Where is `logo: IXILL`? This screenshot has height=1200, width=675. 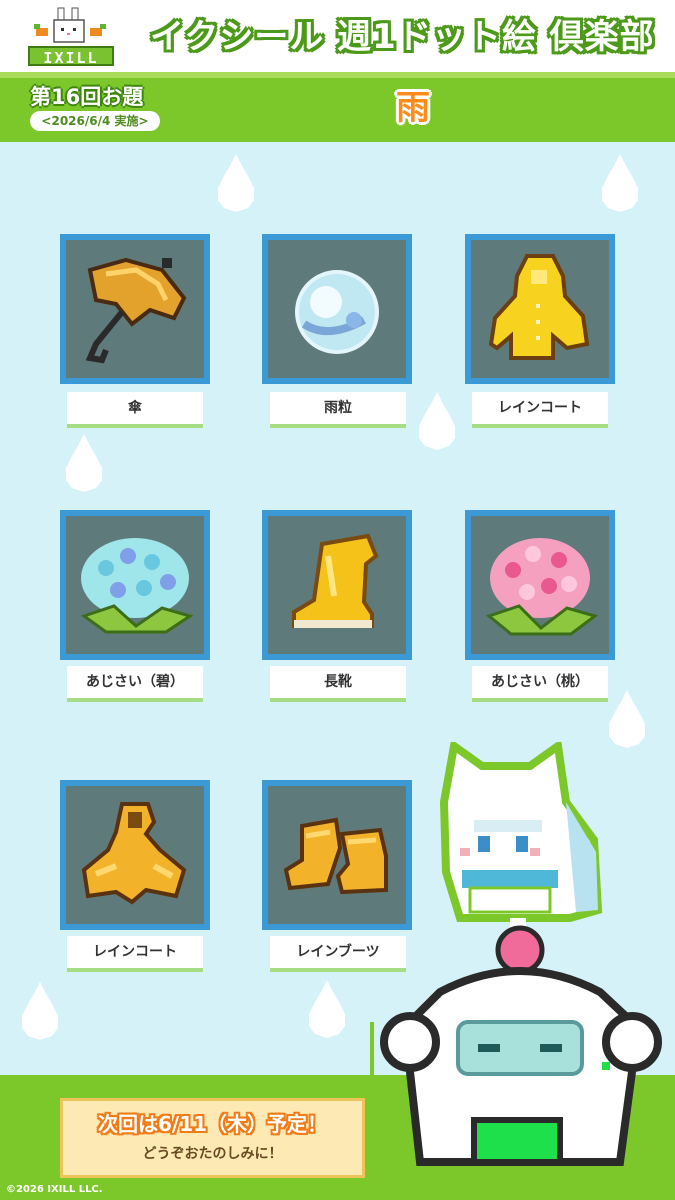 logo: IXILL is located at coordinates (71, 36).